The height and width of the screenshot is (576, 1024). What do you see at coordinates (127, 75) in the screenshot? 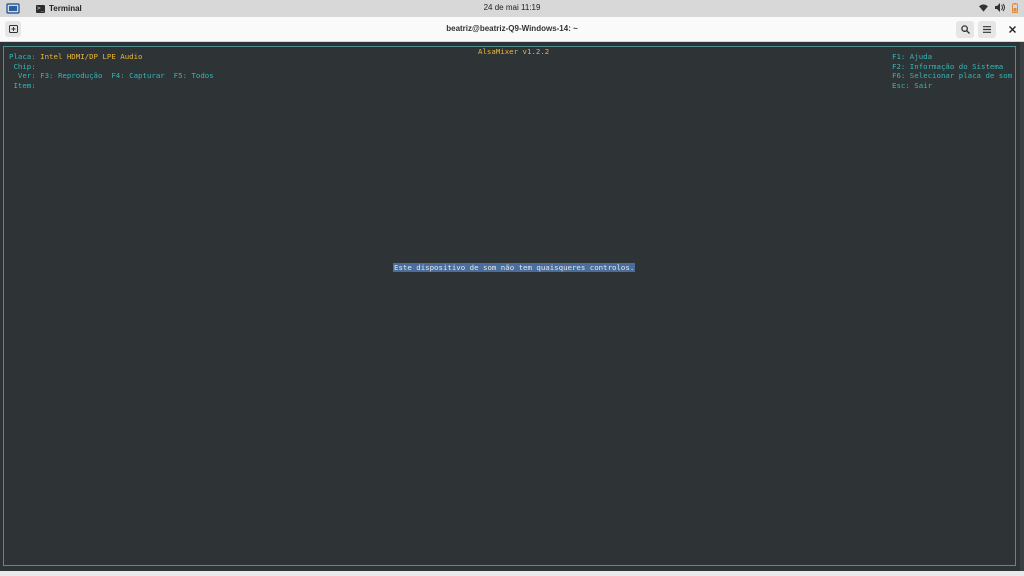
I see `view-options: F3: Reprodução F4: Capturar F5: Todos` at bounding box center [127, 75].